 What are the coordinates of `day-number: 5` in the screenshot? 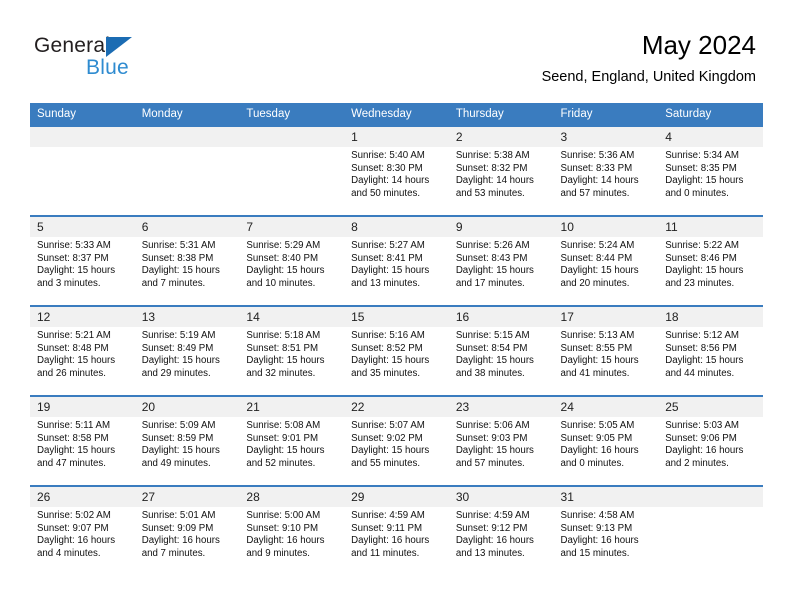 It's located at (82, 227).